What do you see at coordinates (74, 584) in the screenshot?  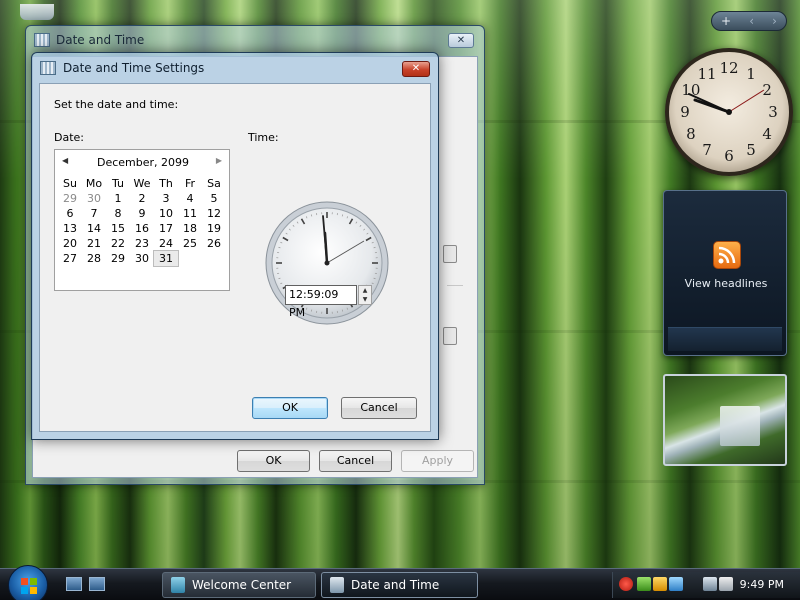 I see `show-desktop-icon` at bounding box center [74, 584].